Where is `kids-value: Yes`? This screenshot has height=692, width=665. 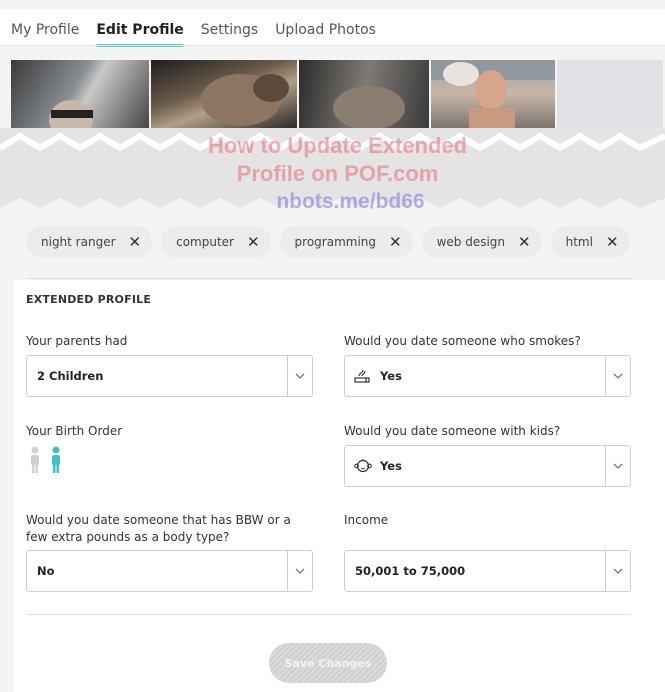 kids-value: Yes is located at coordinates (391, 466).